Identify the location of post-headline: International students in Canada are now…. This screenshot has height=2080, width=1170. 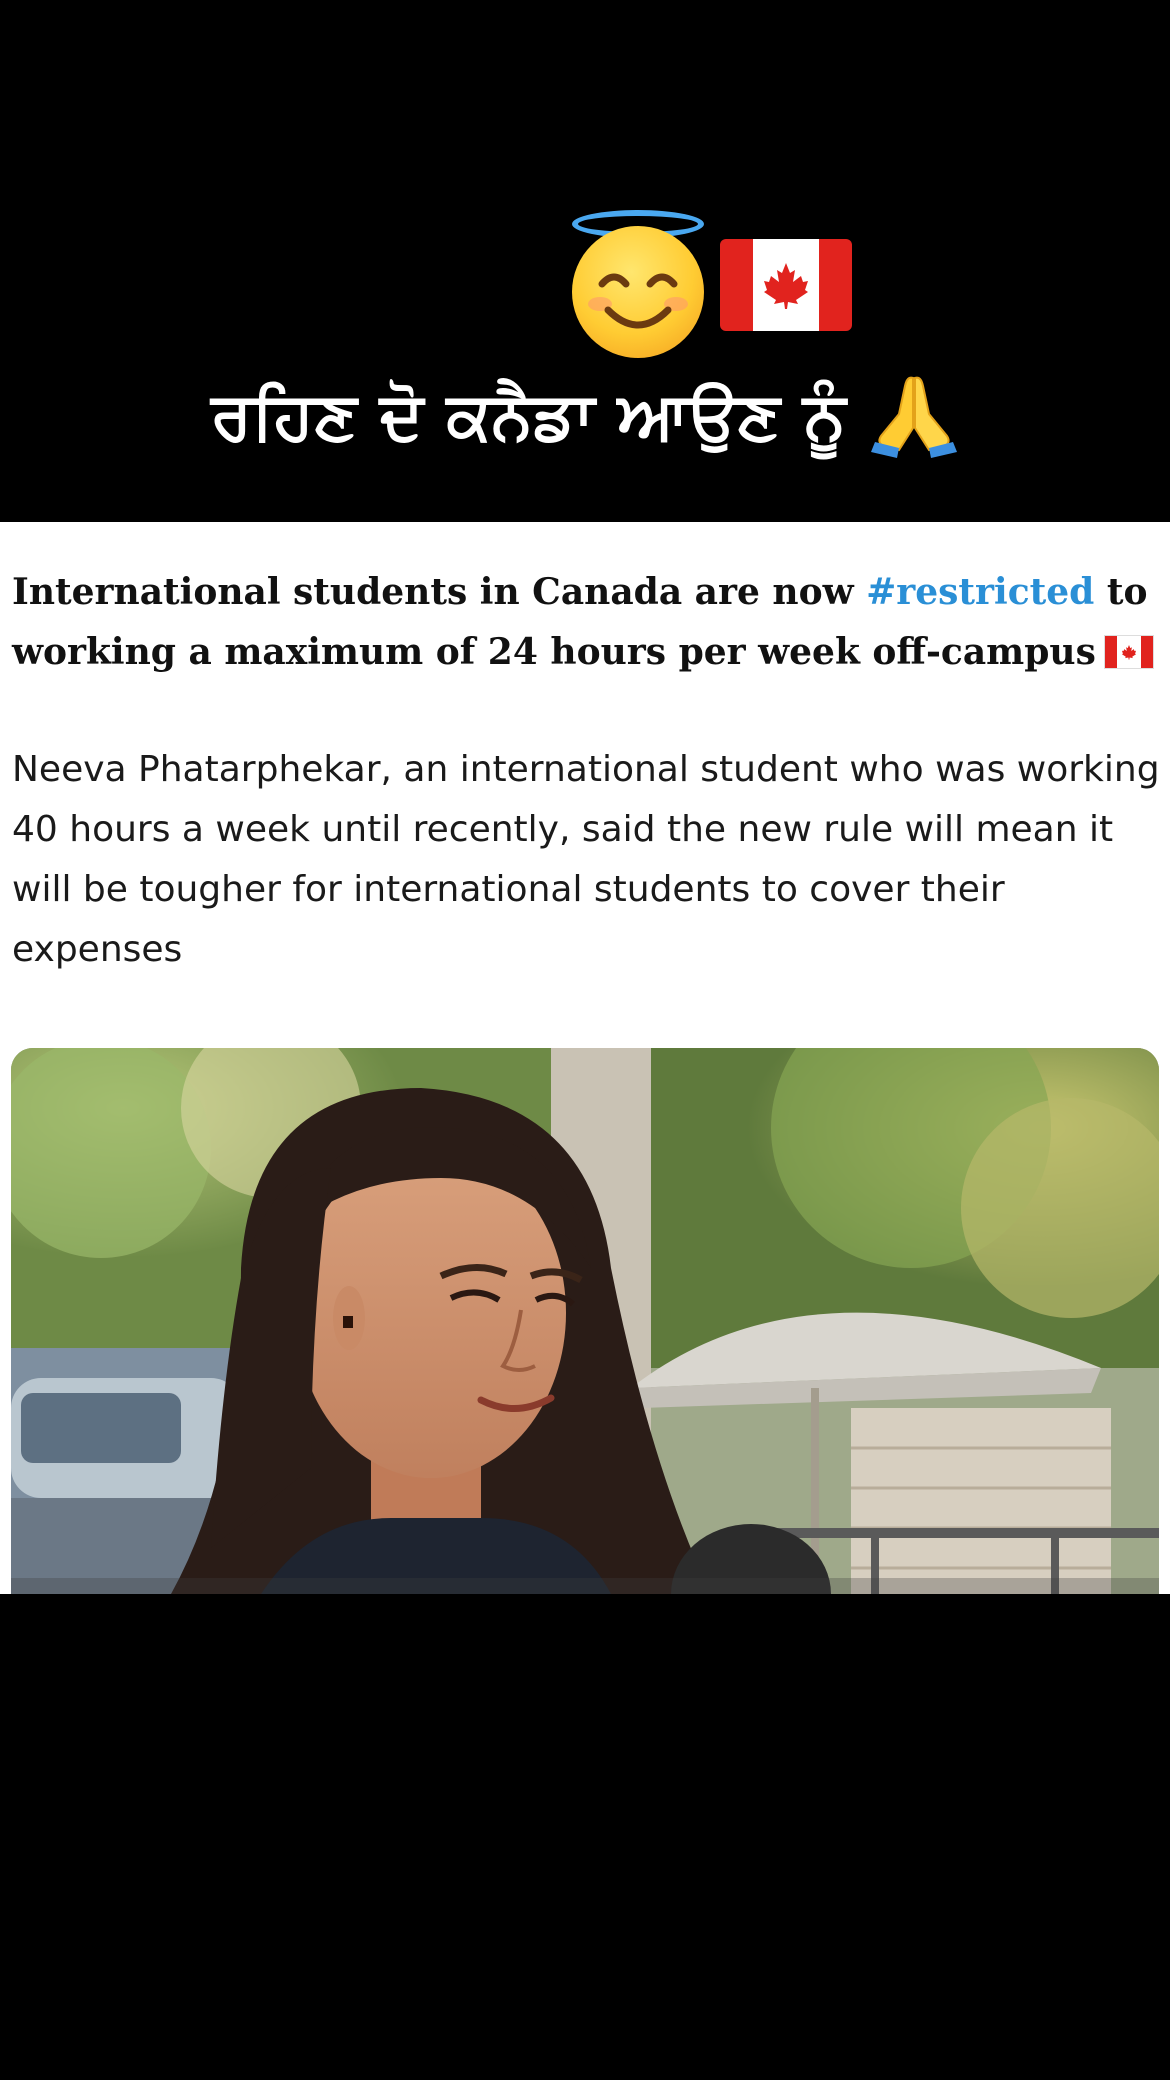
(587, 622).